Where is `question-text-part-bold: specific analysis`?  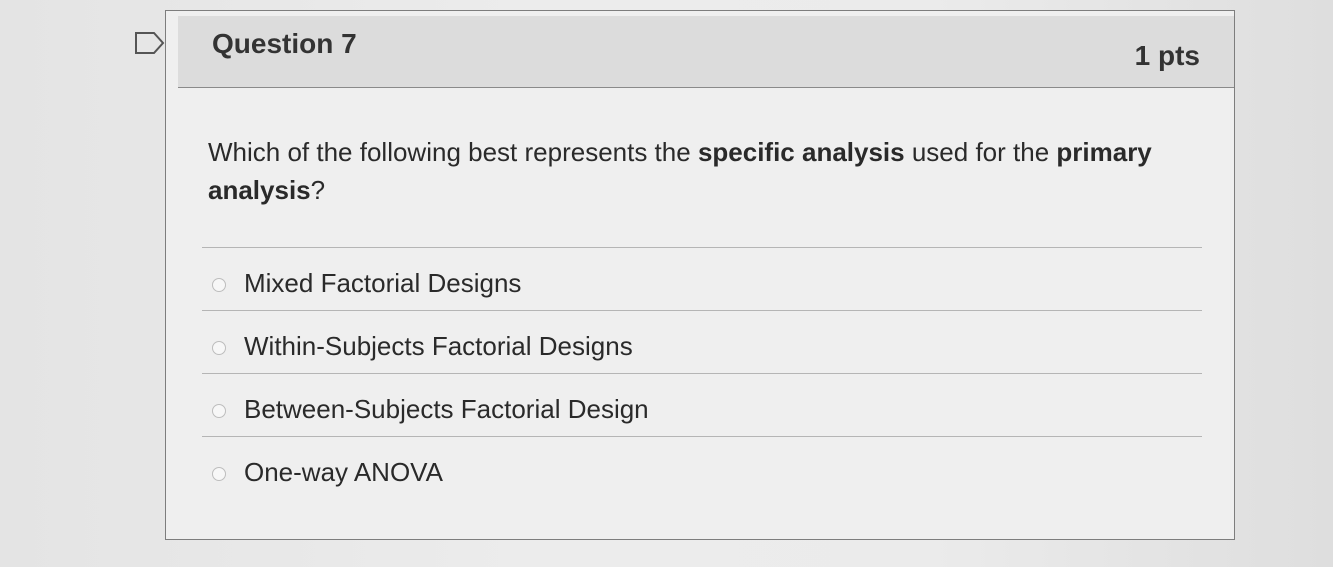
question-text-part-bold: specific analysis is located at coordinates (801, 152).